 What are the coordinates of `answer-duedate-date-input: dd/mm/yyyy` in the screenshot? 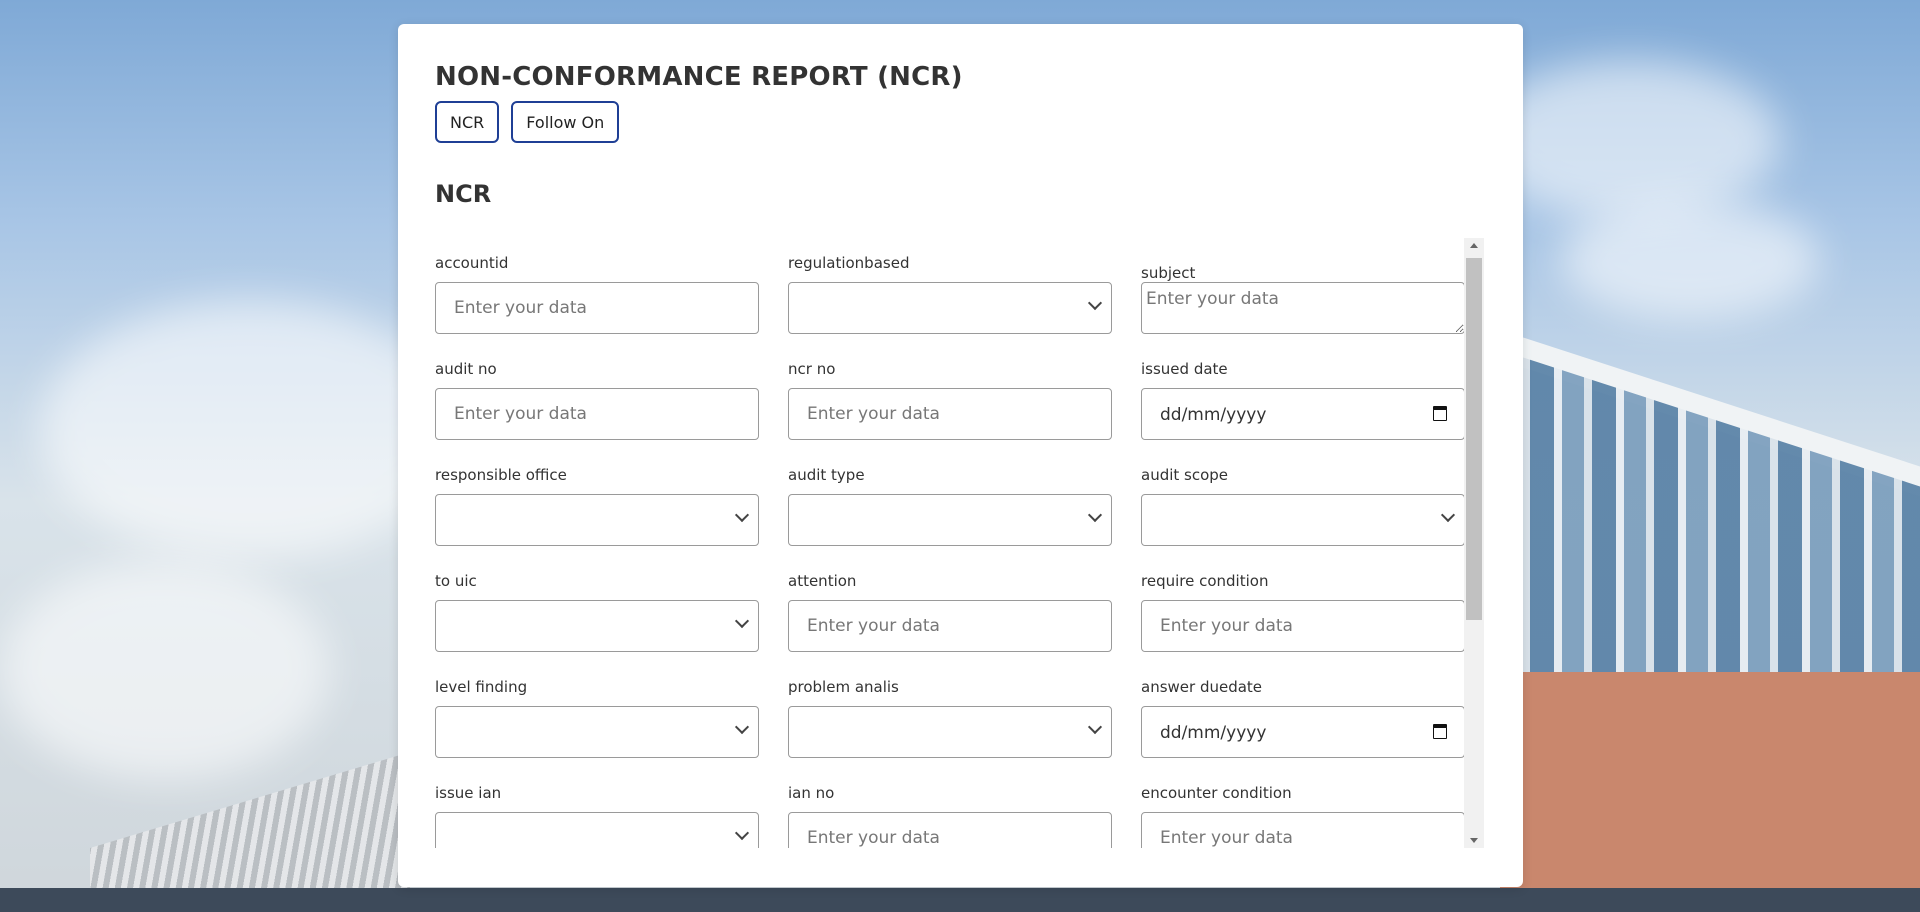 It's located at (1303, 732).